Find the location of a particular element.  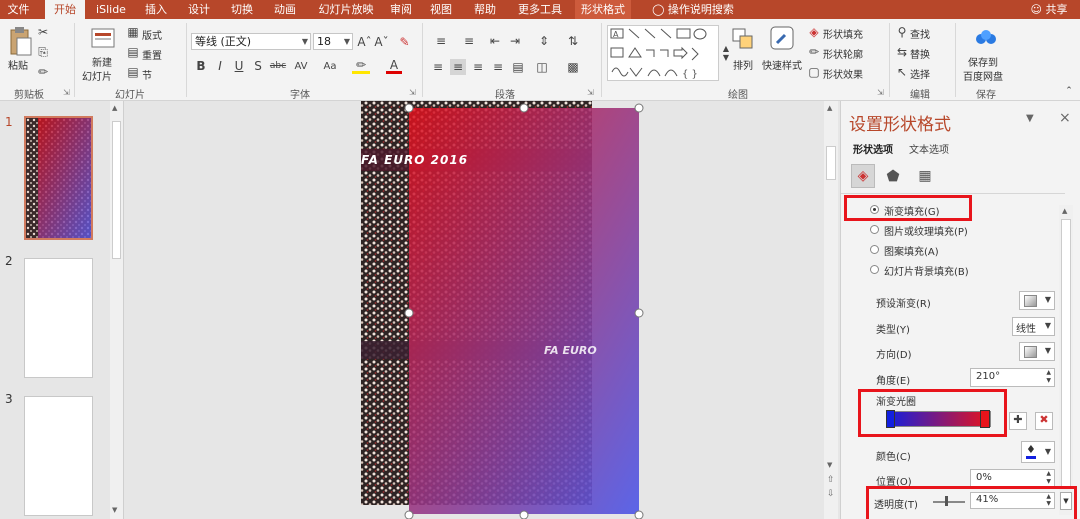

radio-background-fill is located at coordinates (874, 269).